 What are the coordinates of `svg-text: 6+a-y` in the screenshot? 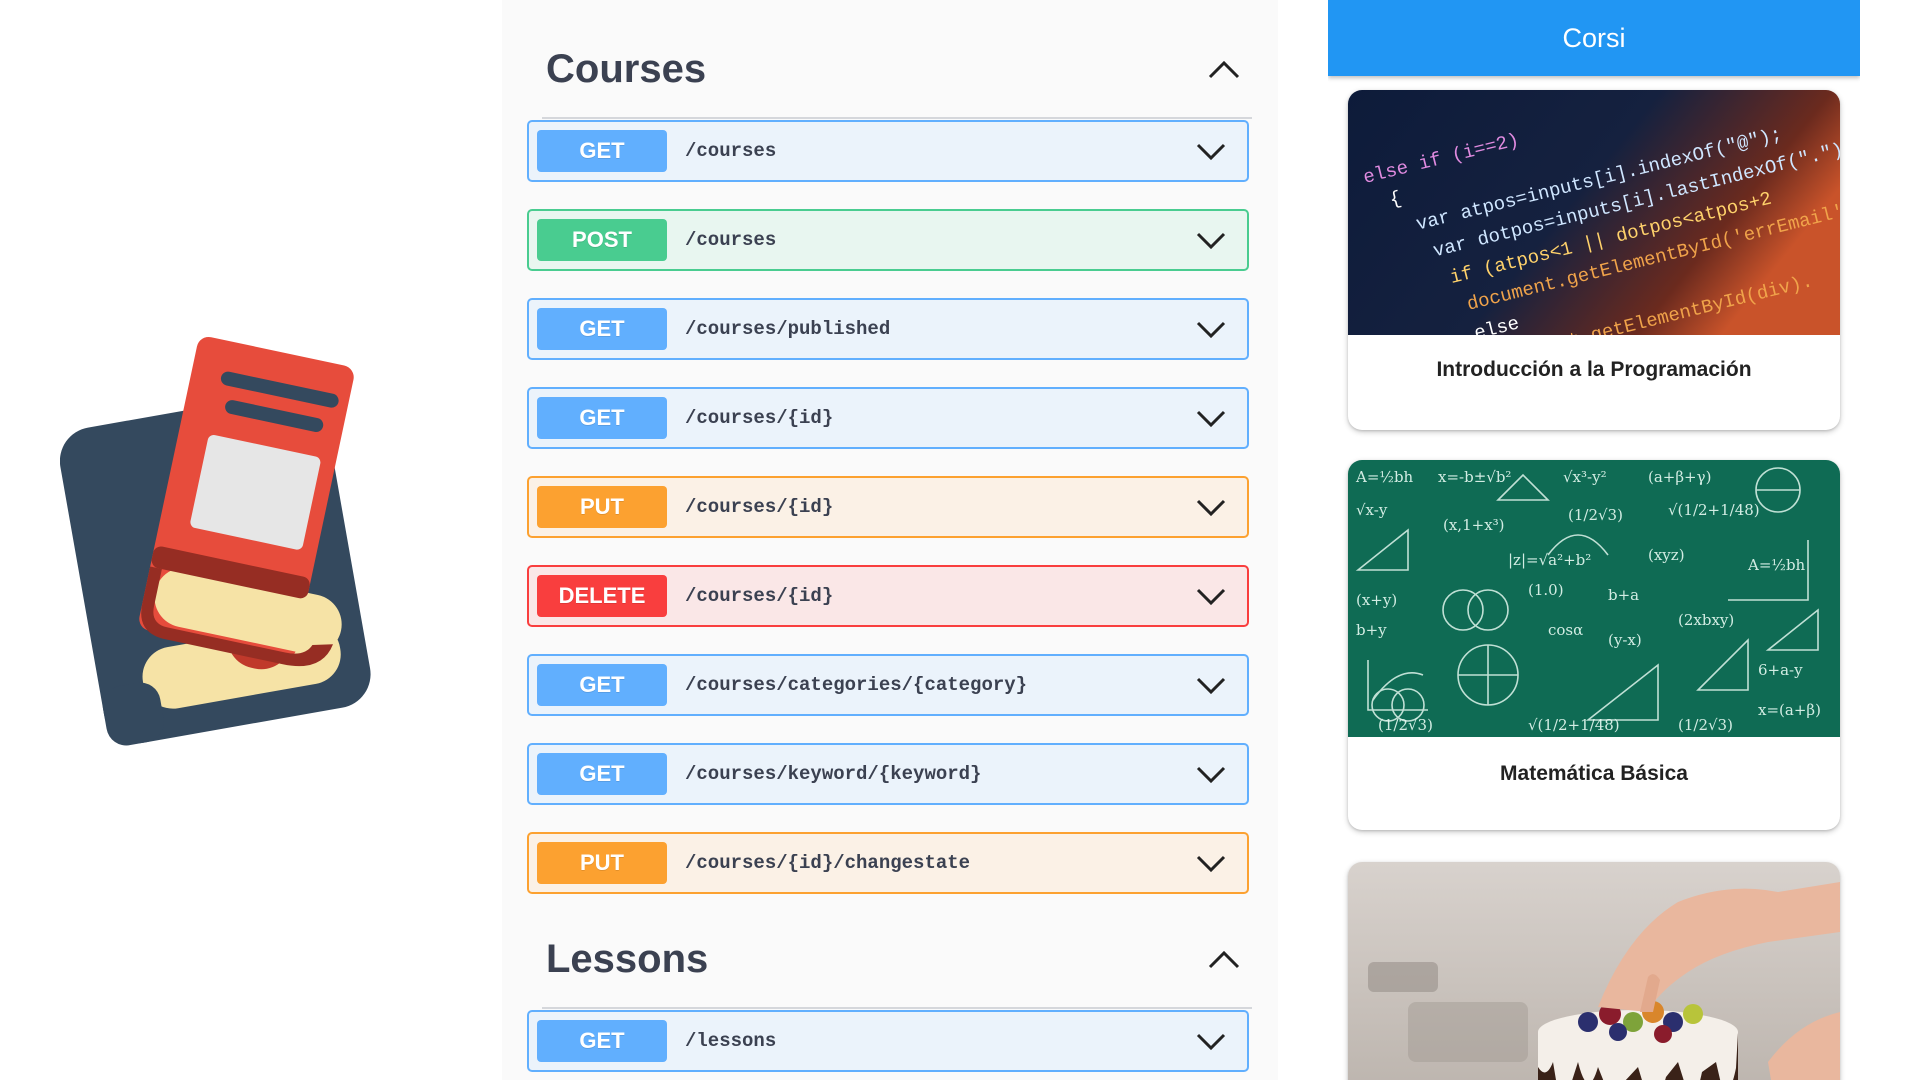 It's located at (1780, 670).